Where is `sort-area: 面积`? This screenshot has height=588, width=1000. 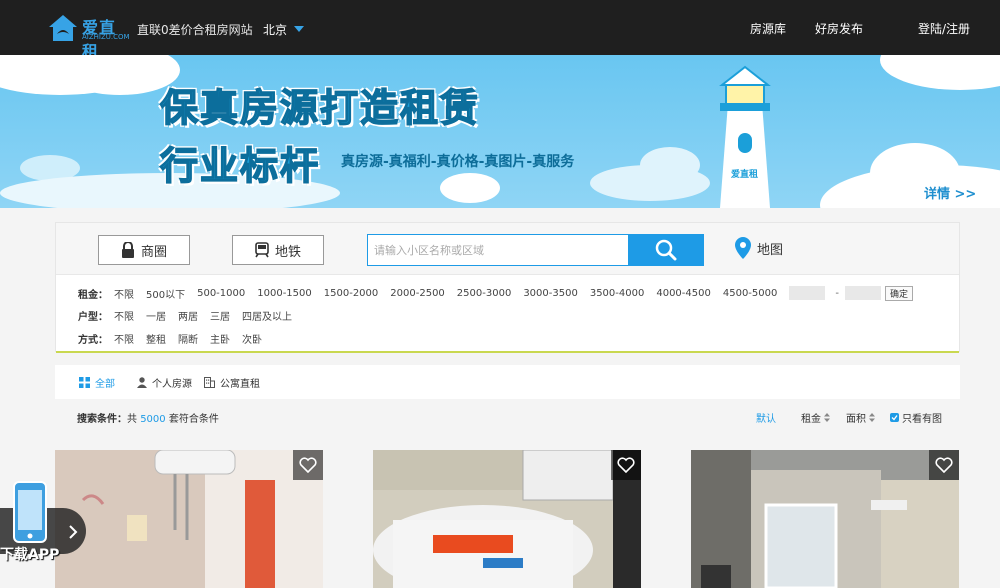 sort-area: 面积 is located at coordinates (860, 417).